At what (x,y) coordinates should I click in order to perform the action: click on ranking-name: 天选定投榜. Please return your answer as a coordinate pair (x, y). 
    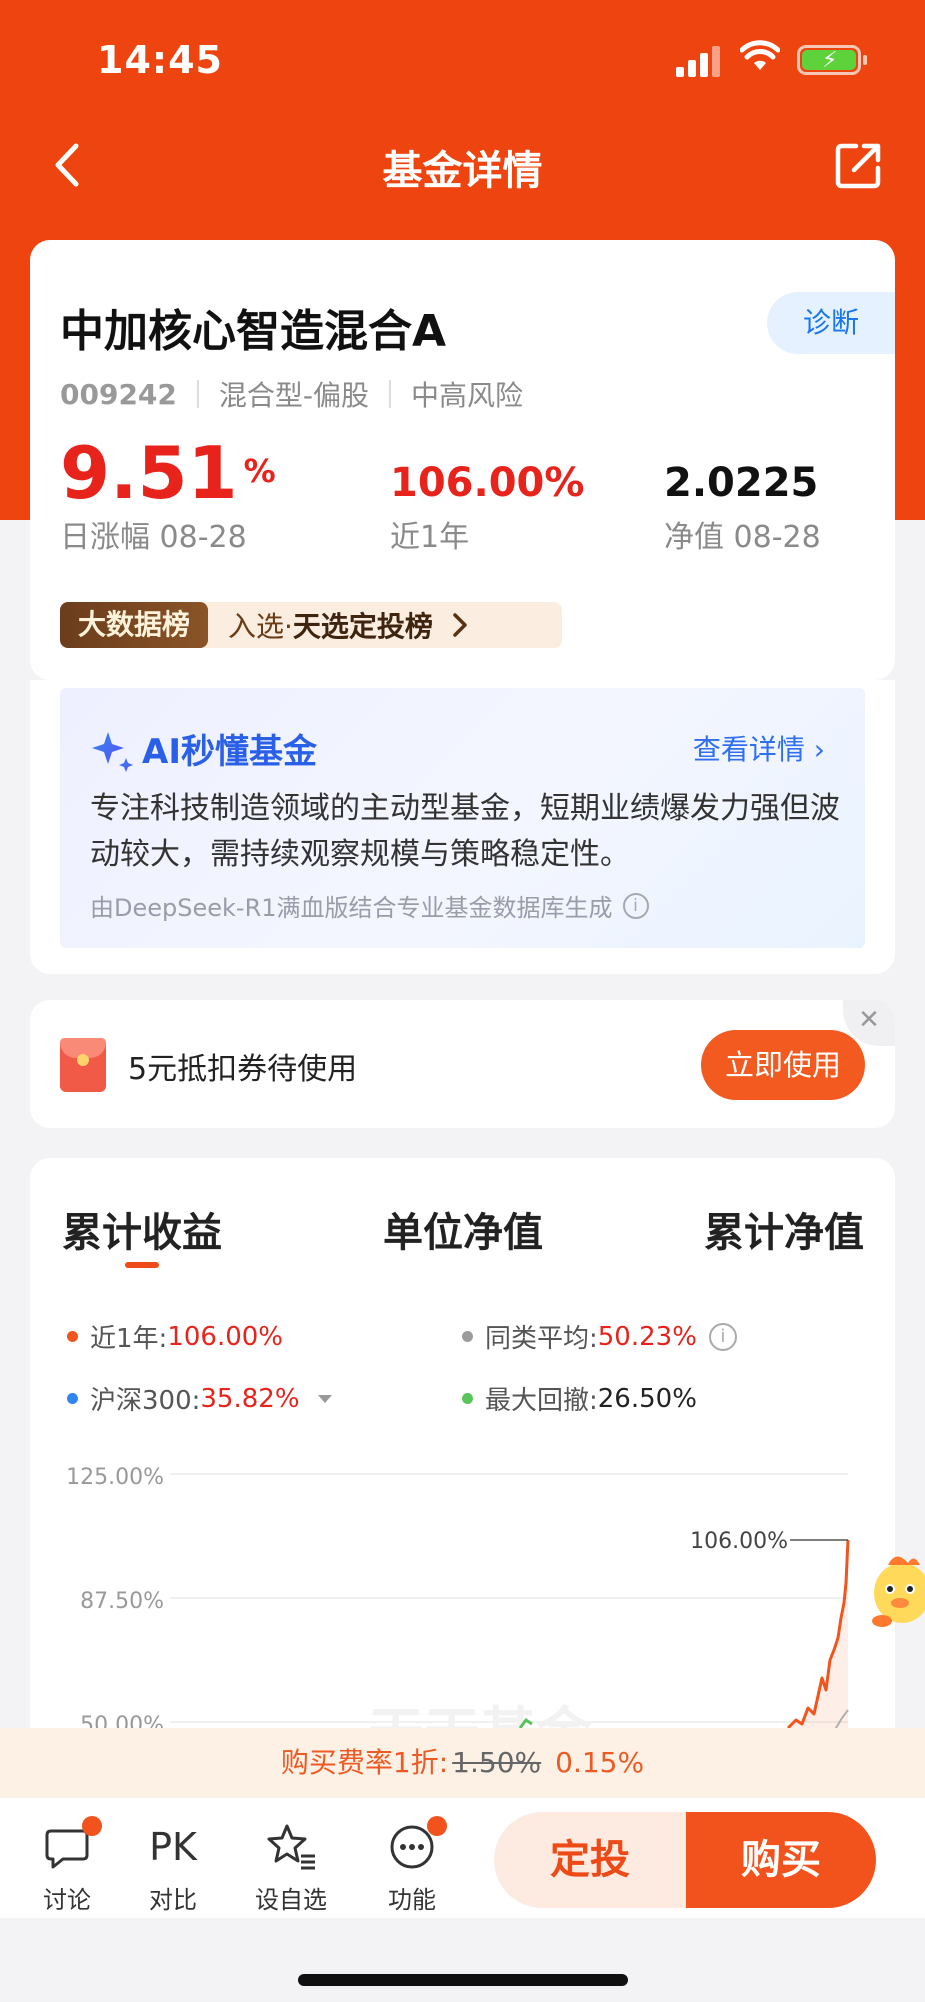
    Looking at the image, I should click on (362, 626).